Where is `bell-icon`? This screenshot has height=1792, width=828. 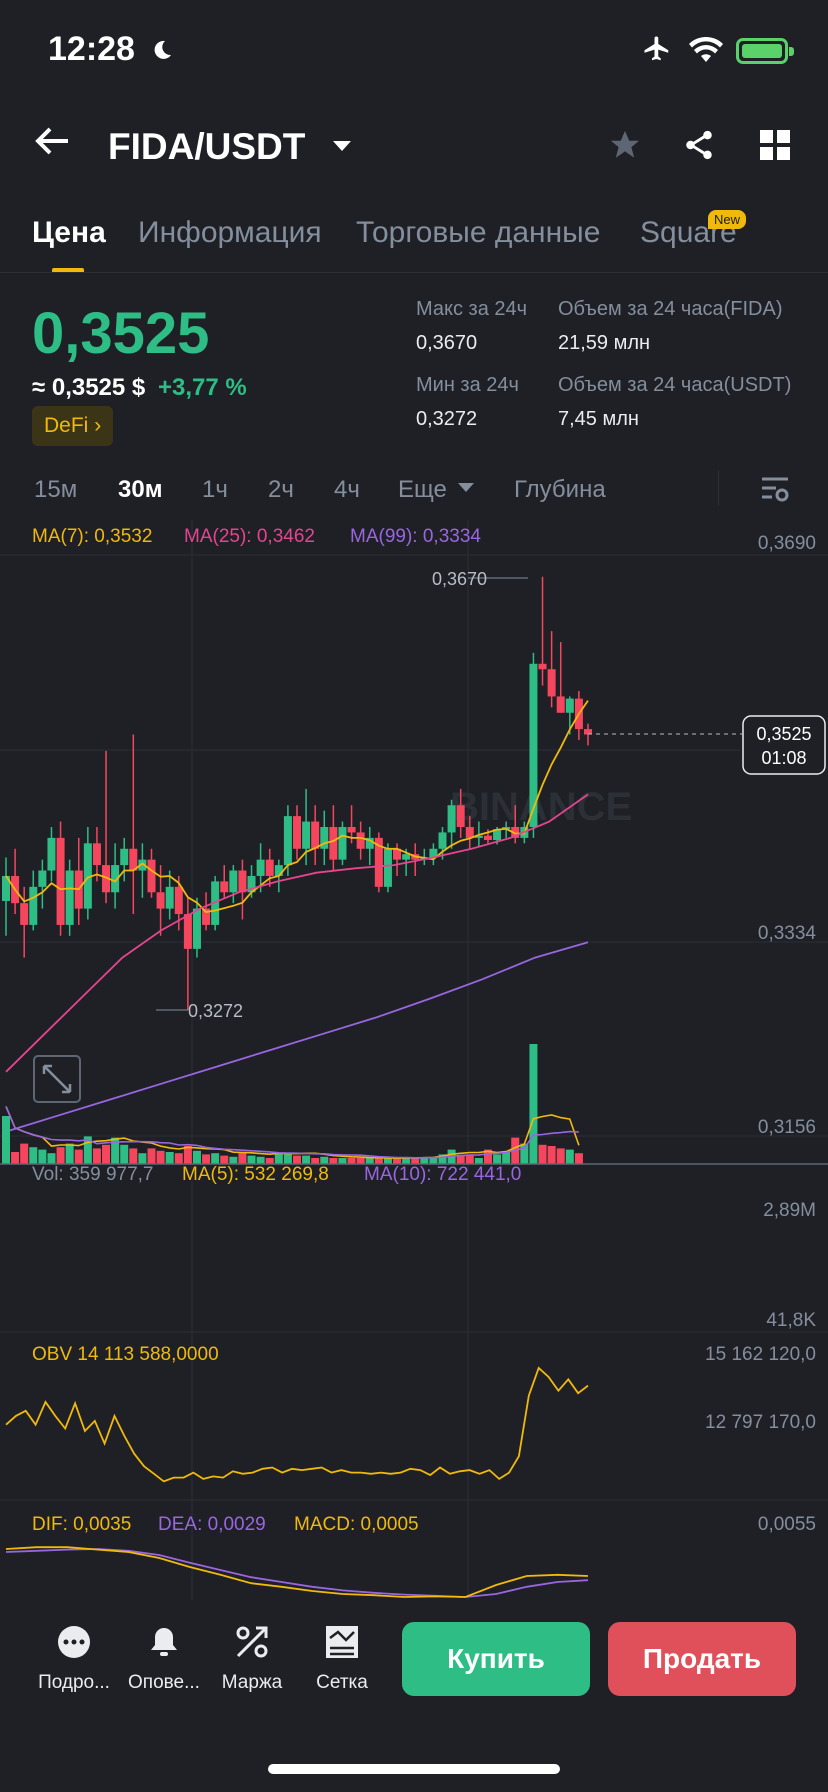 bell-icon is located at coordinates (164, 1642).